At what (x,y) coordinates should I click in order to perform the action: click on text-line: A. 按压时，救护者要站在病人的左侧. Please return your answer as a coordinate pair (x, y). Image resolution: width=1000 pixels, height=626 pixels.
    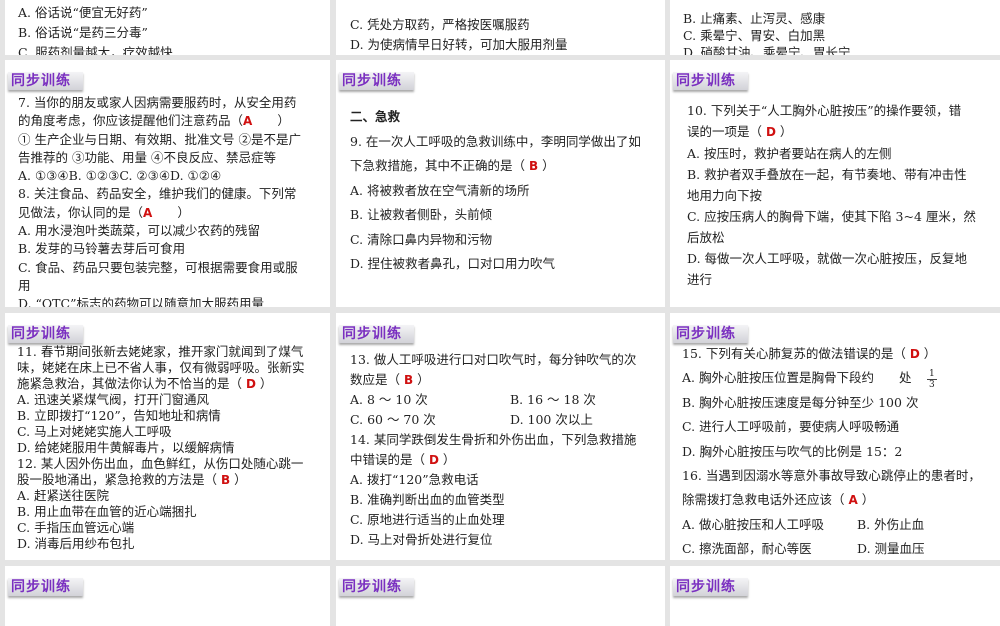
    Looking at the image, I should click on (839, 153).